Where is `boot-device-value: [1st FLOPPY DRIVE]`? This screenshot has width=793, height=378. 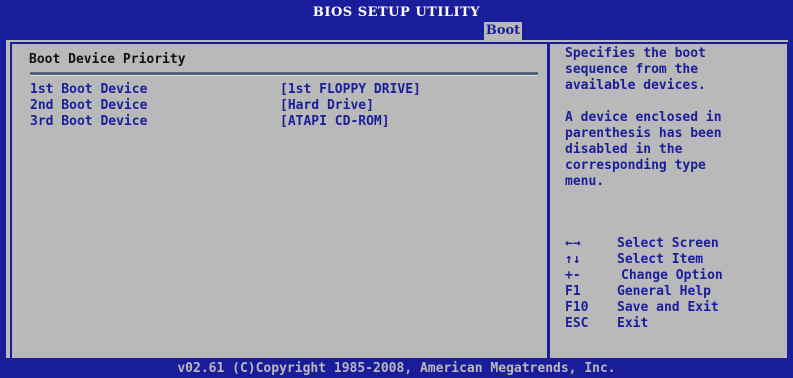 boot-device-value: [1st FLOPPY DRIVE] is located at coordinates (350, 90).